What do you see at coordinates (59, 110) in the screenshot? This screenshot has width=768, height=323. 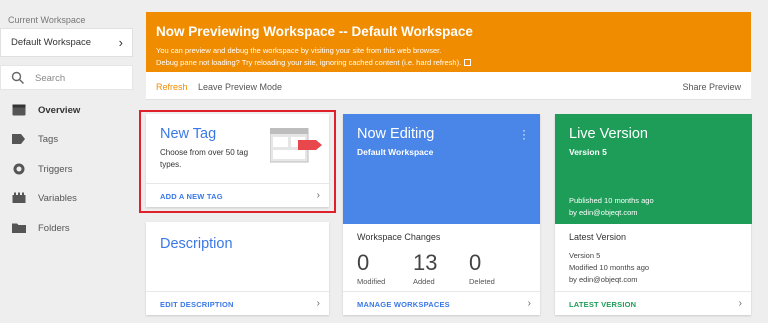 I see `sidebar-item-label: Overview` at bounding box center [59, 110].